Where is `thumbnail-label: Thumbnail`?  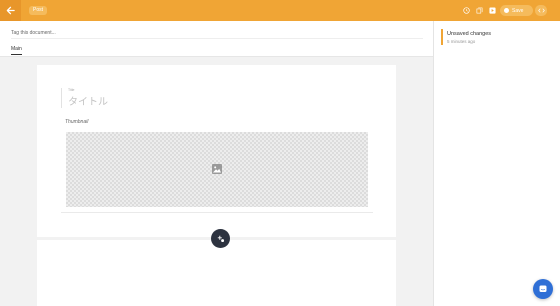 thumbnail-label: Thumbnail is located at coordinates (77, 122).